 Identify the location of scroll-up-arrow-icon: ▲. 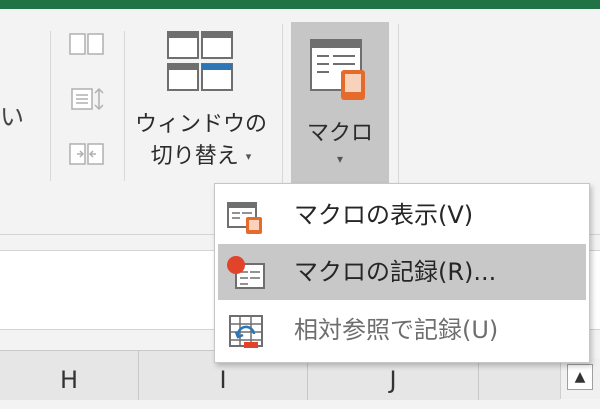
(580, 377).